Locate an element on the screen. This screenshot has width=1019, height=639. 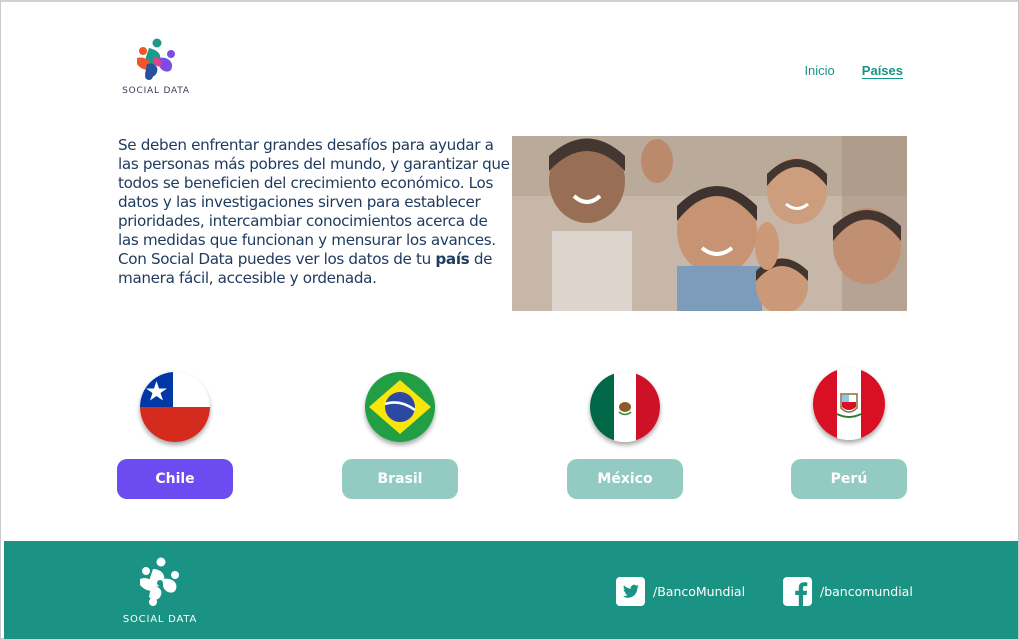
mexico-flag-icon is located at coordinates (625, 407).